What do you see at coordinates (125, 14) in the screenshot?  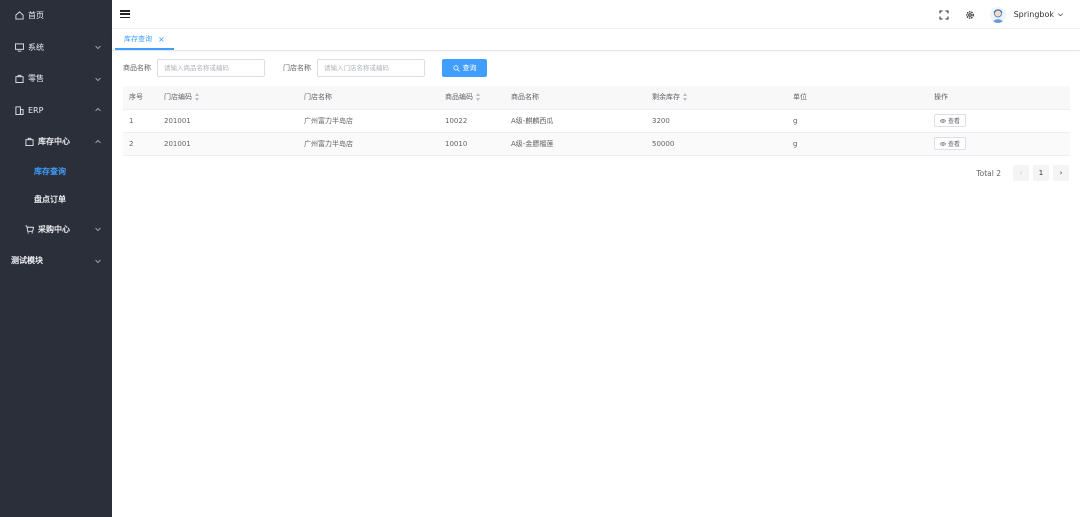 I see `hamburger-icon` at bounding box center [125, 14].